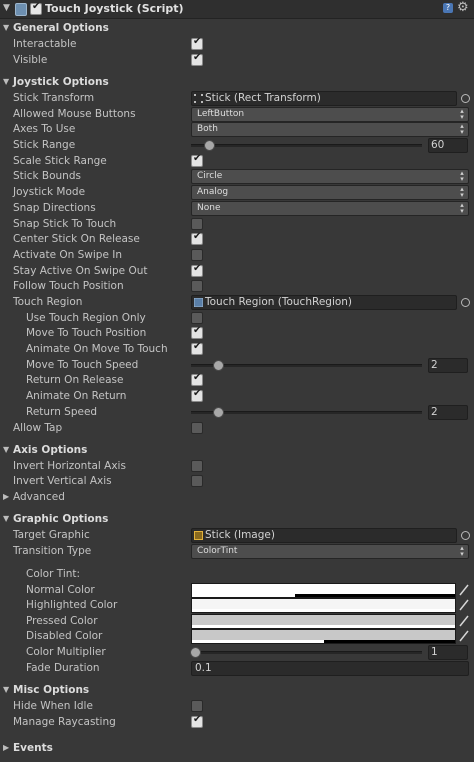 Image resolution: width=474 pixels, height=762 pixels. I want to click on section-misc-options: ▼ Misc Options, so click(237, 691).